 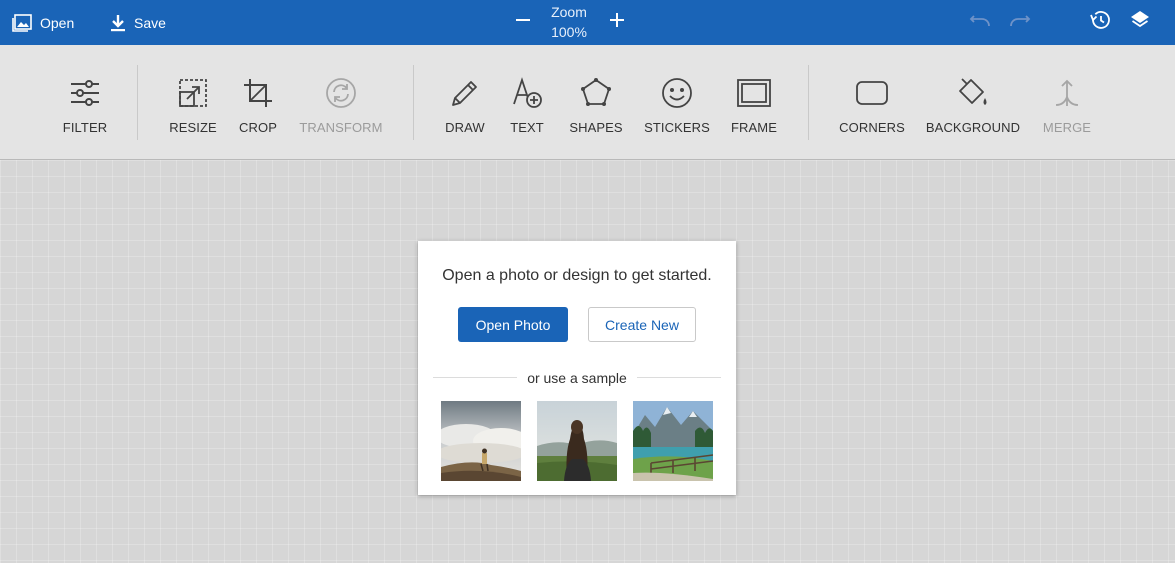 I want to click on zoom-label: Zoom, so click(x=569, y=12).